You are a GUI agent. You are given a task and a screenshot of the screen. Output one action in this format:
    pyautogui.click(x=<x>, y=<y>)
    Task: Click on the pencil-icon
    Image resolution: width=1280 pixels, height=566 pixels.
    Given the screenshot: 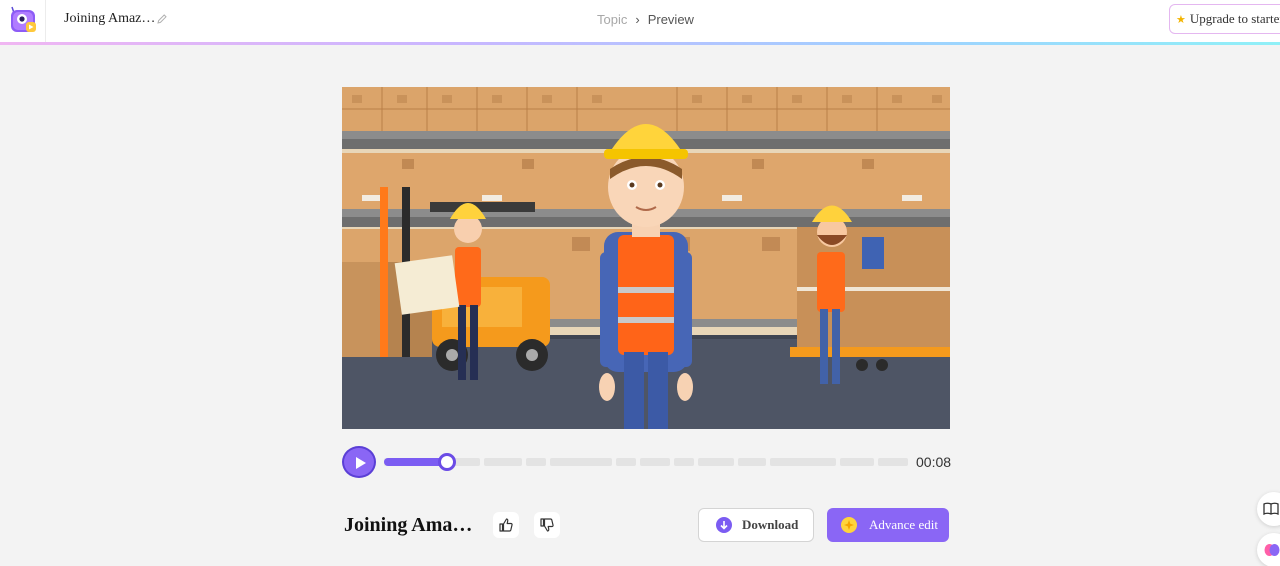 What is the action you would take?
    pyautogui.click(x=162, y=19)
    